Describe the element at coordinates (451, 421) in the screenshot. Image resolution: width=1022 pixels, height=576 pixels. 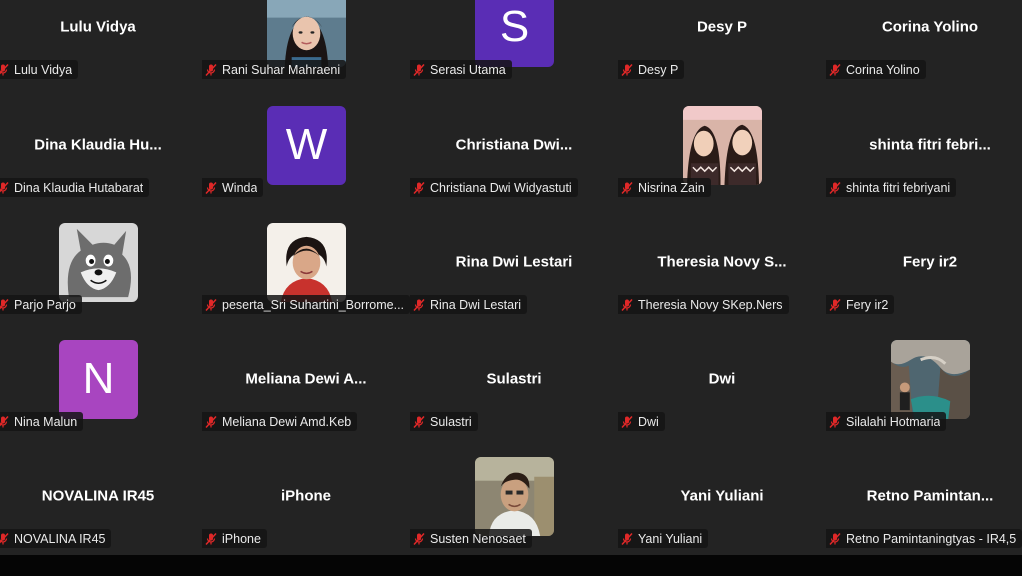
I see `participant-name-label: Sulastri` at that location.